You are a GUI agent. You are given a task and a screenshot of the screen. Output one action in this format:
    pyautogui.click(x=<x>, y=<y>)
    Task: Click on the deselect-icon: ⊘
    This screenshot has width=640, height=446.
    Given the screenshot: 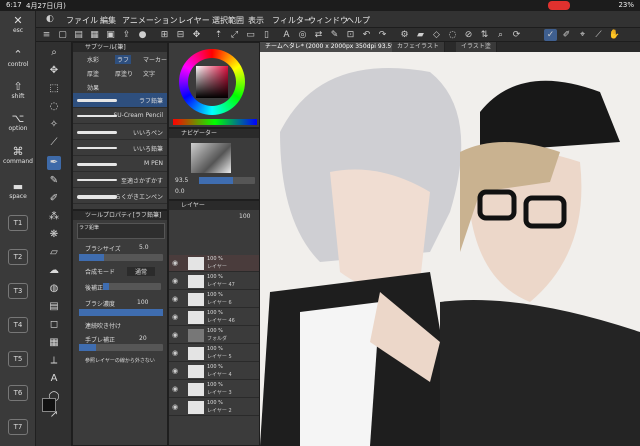 What is the action you would take?
    pyautogui.click(x=468, y=35)
    